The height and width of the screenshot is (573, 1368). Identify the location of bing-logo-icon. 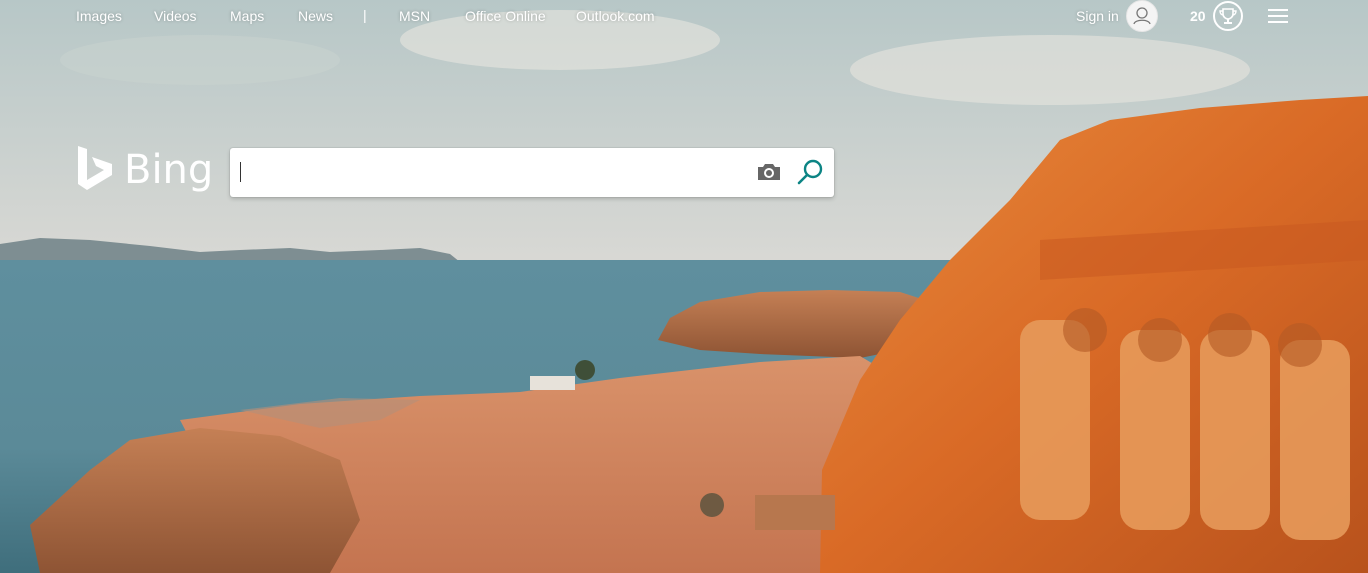
(95, 168).